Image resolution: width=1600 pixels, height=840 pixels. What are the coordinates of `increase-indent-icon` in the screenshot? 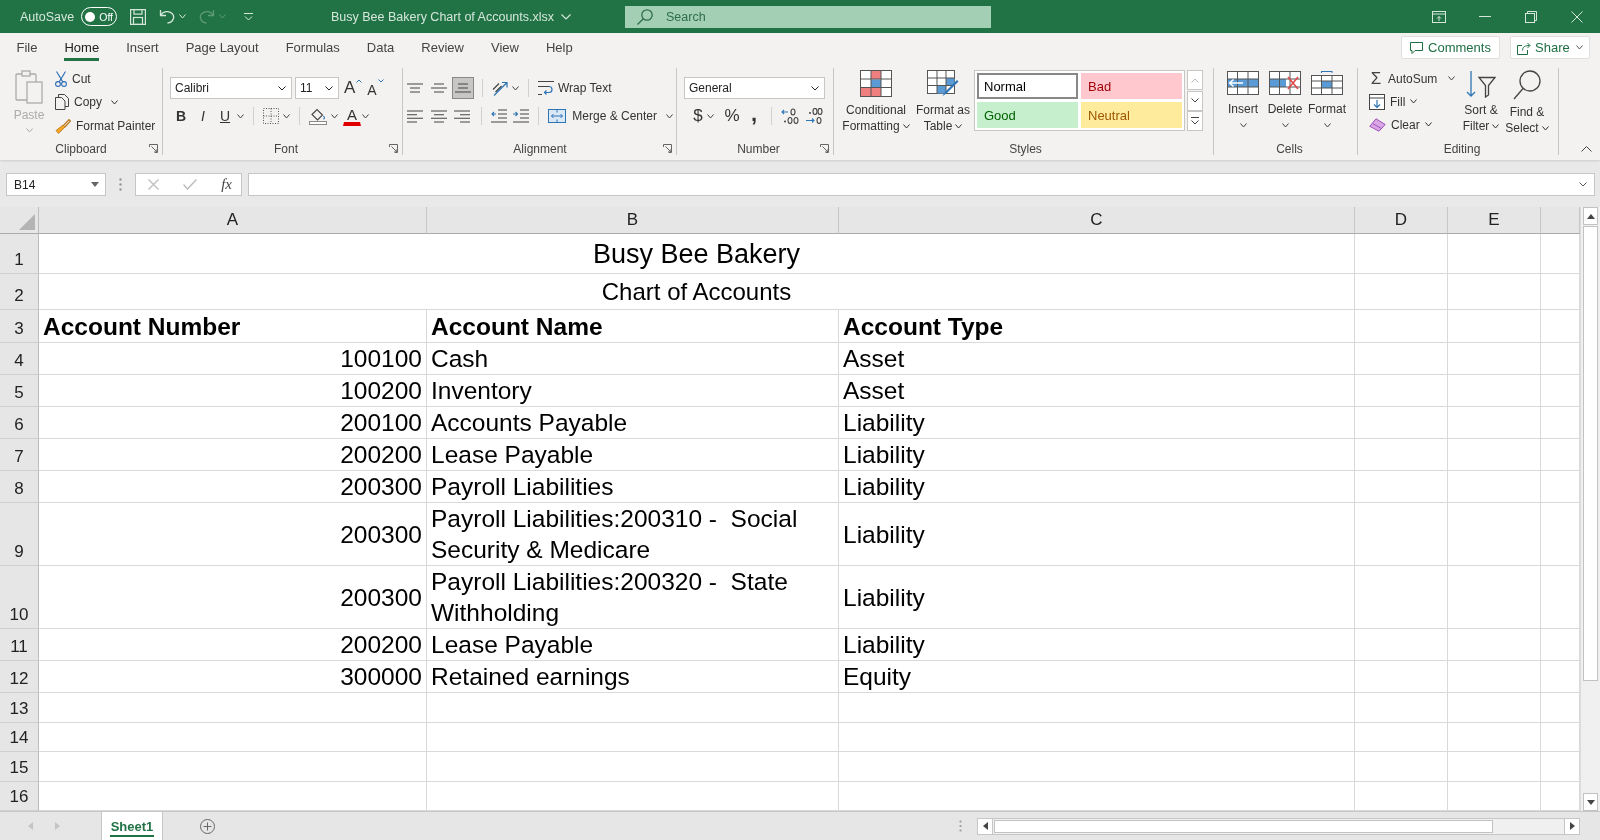 It's located at (521, 116).